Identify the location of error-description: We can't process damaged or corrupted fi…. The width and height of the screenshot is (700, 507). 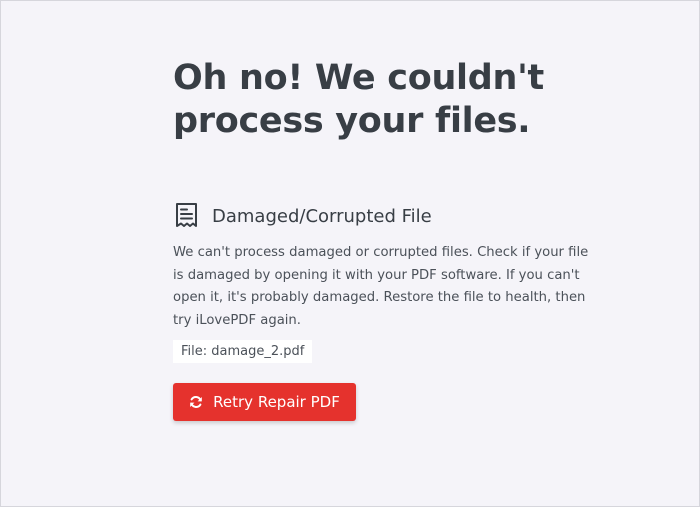
(381, 286).